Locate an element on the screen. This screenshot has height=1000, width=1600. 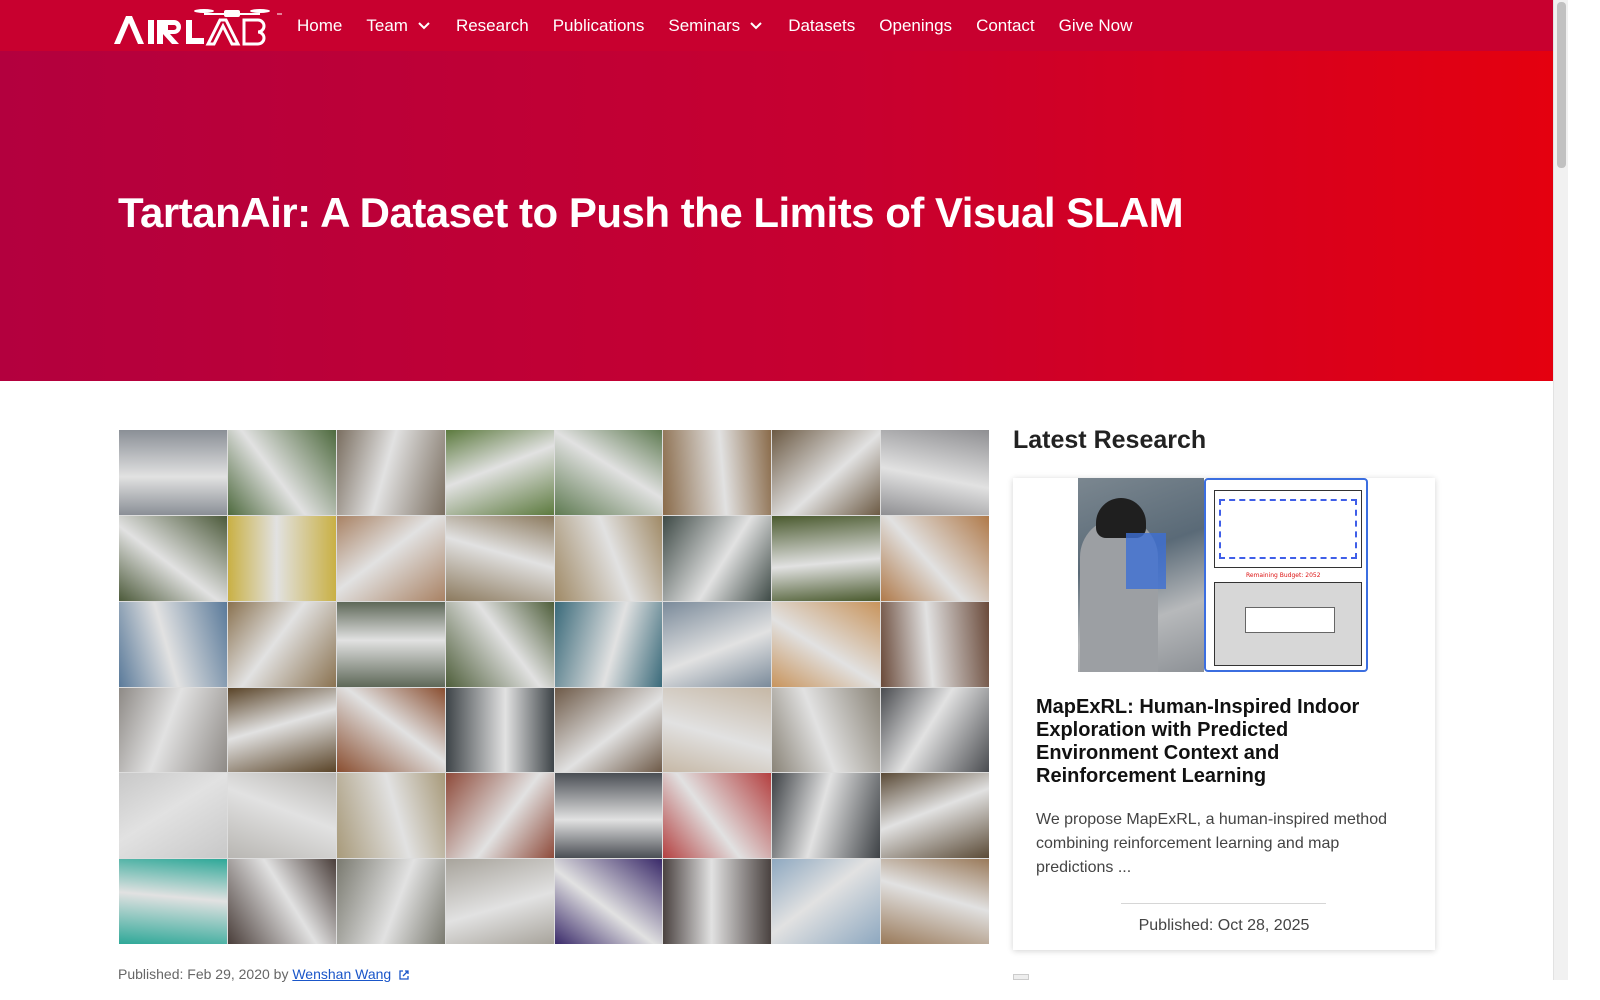
monitor-shape is located at coordinates (1146, 561).